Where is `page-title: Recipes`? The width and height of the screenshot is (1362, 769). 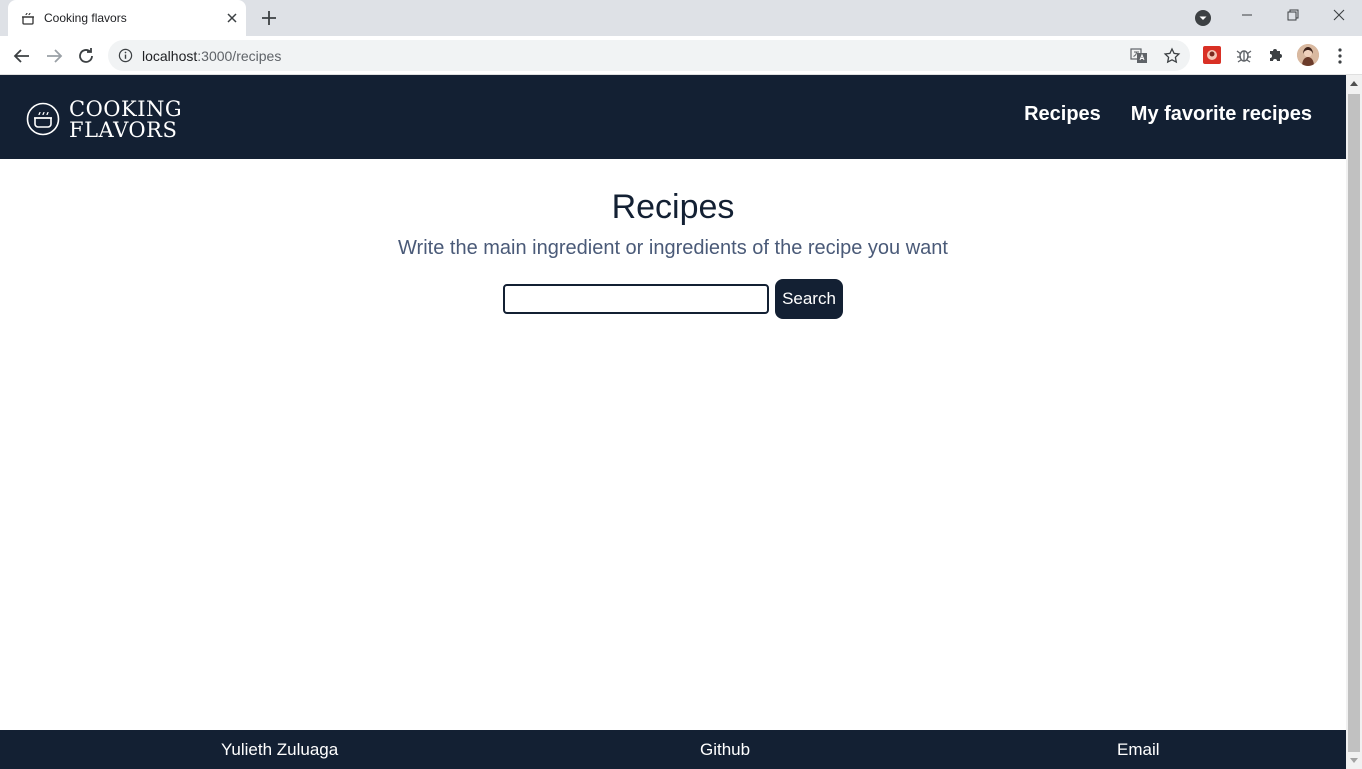 page-title: Recipes is located at coordinates (673, 207).